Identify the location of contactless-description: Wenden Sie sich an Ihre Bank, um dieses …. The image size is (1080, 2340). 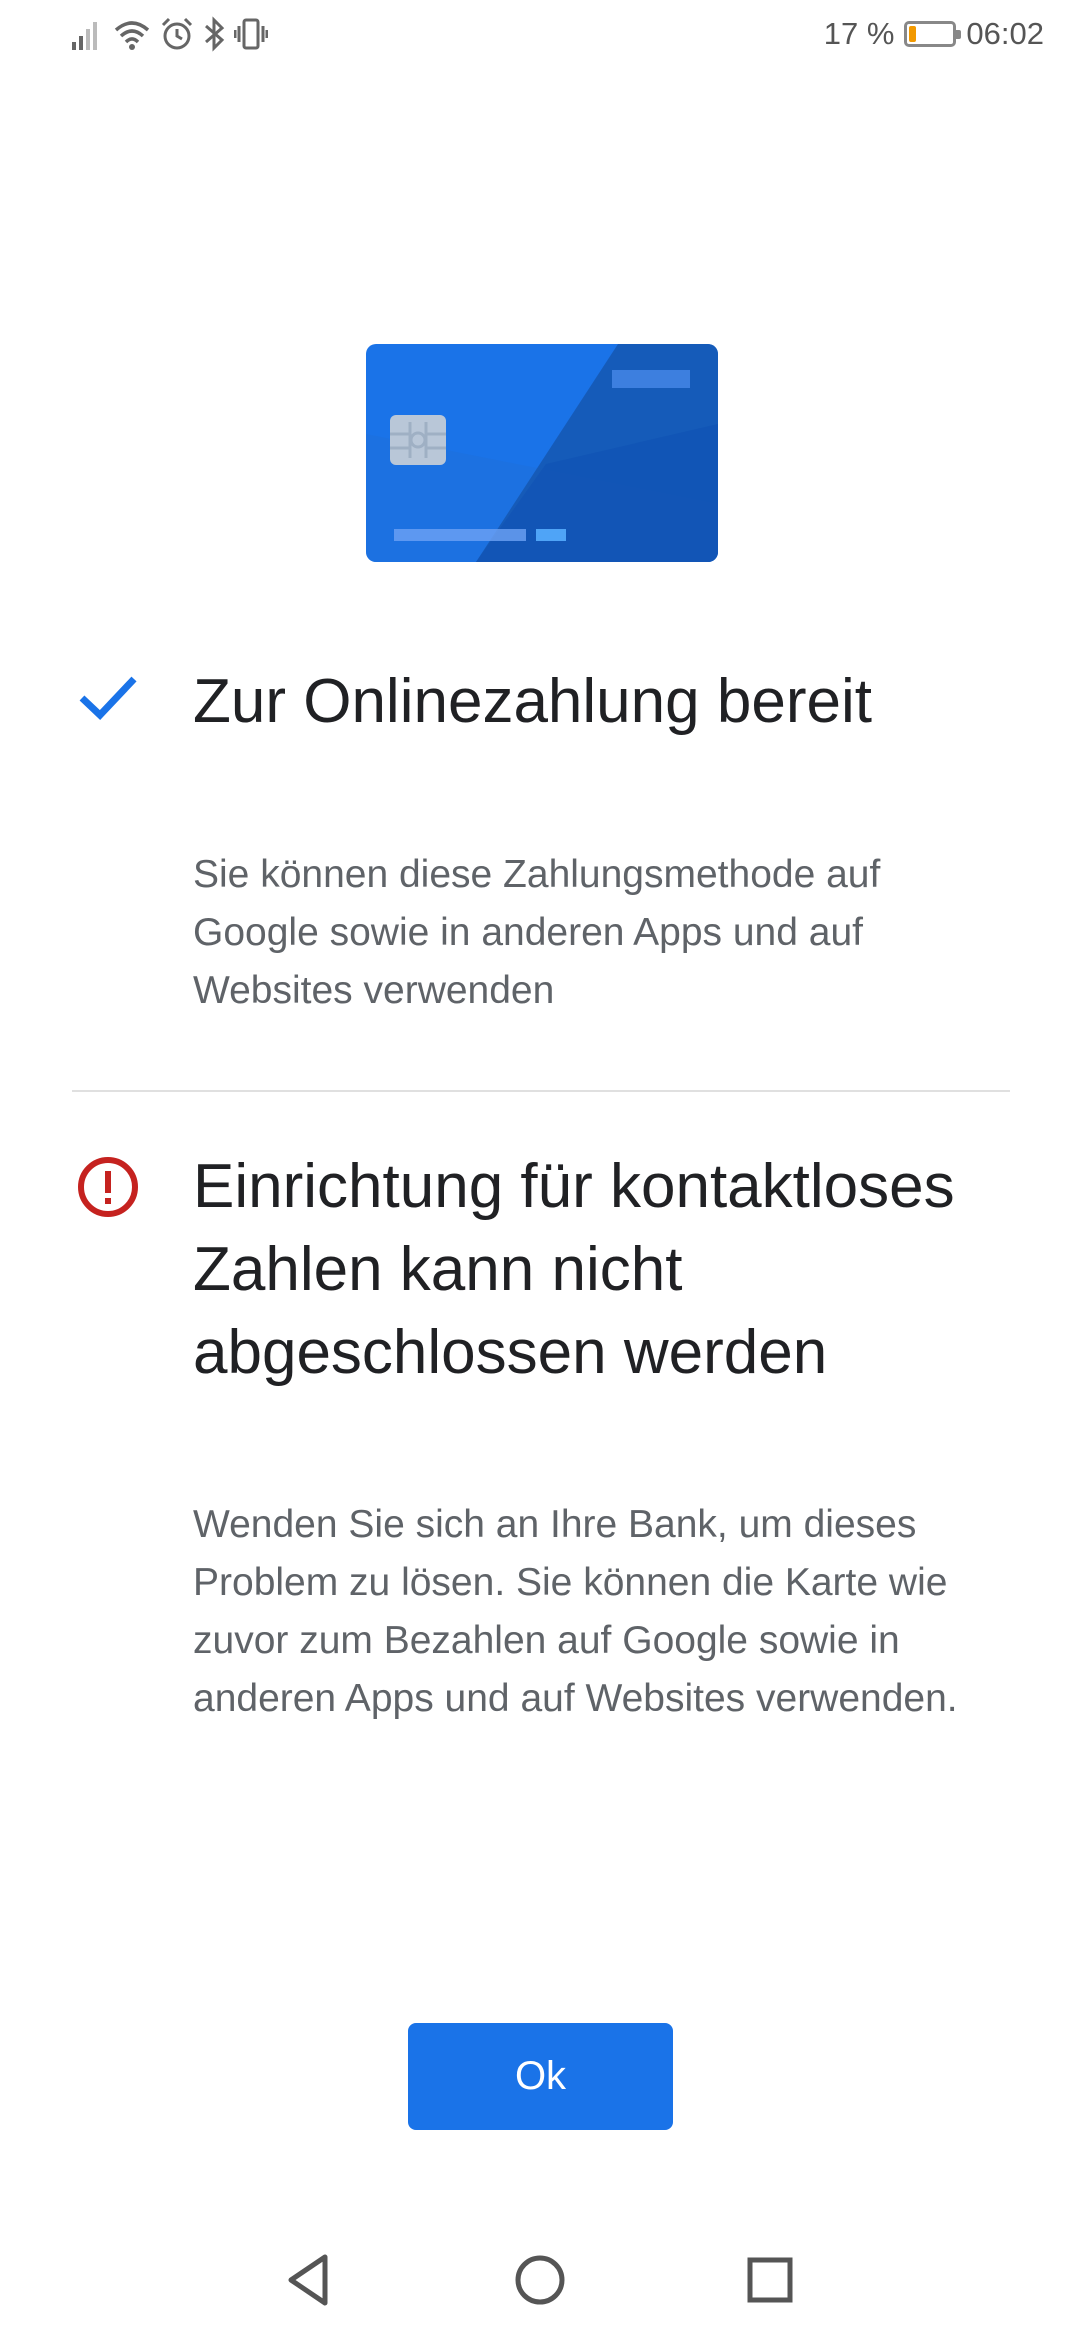
(575, 1611).